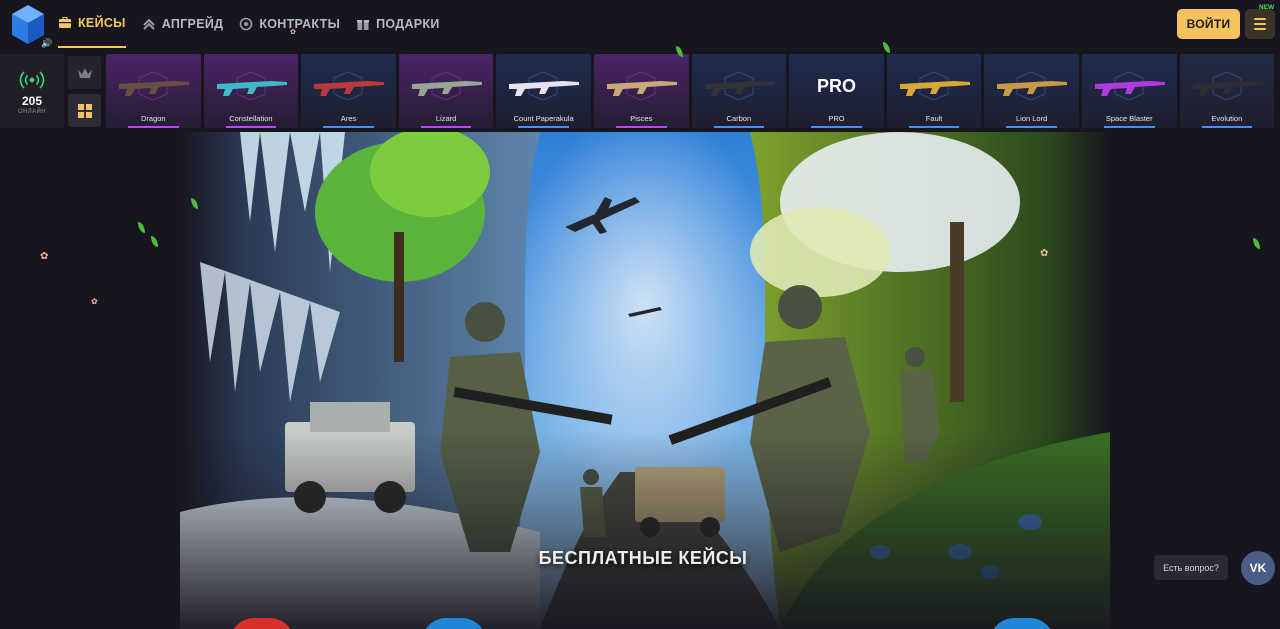  What do you see at coordinates (643, 558) in the screenshot?
I see `hero-title: БЕСПЛАТНЫЕ КЕЙСЫ` at bounding box center [643, 558].